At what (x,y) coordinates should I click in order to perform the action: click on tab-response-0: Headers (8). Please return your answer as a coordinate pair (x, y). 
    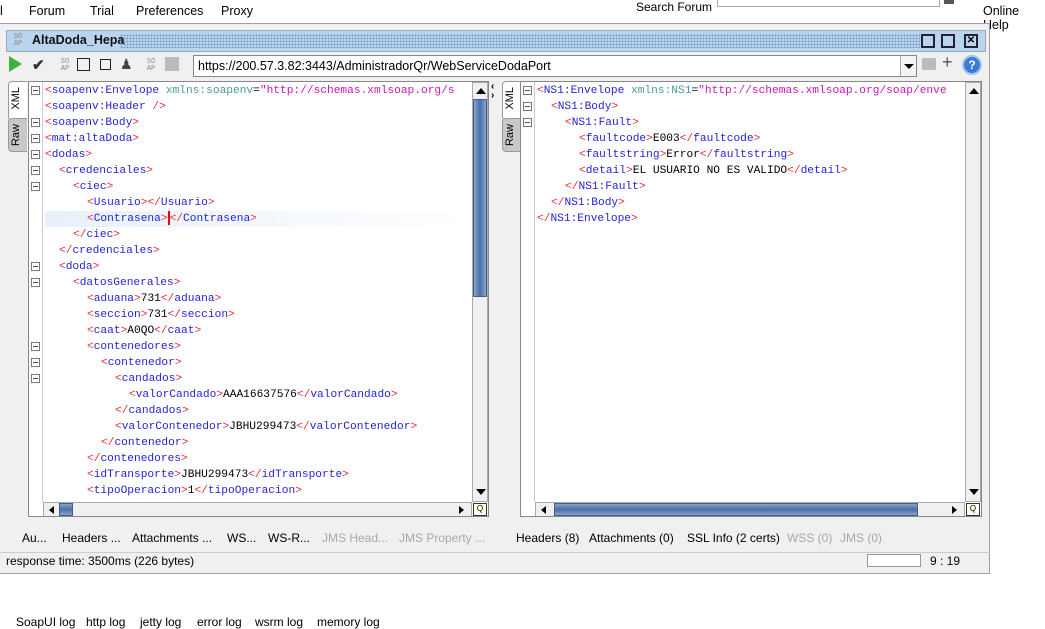
    Looking at the image, I should click on (547, 538).